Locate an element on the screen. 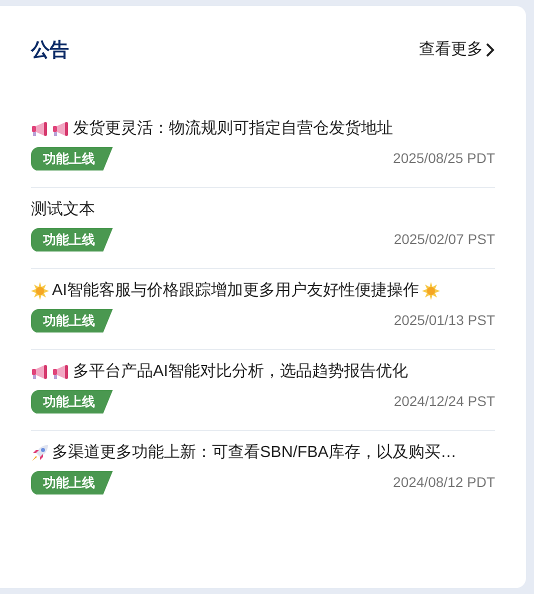 This screenshot has height=594, width=534. announcement-date: 2025/08/25 PDT is located at coordinates (444, 158).